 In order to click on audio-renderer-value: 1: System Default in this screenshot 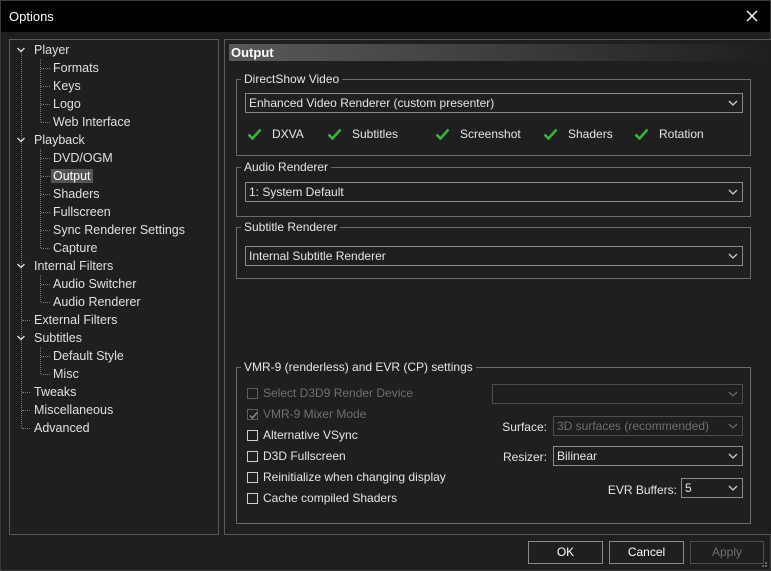, I will do `click(296, 192)`.